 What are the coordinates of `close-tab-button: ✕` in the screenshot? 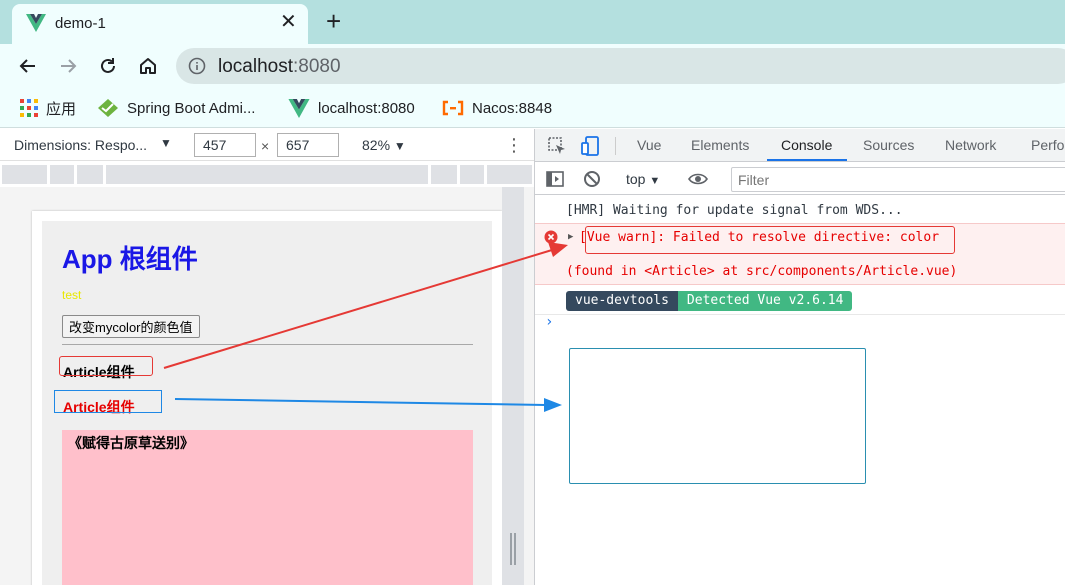 It's located at (288, 22).